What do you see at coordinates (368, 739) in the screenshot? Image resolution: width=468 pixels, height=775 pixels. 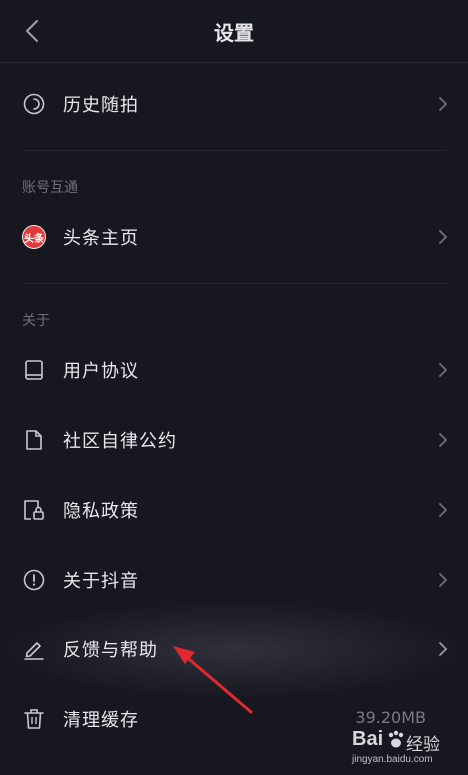 I see `watermark-brand: Bai` at bounding box center [368, 739].